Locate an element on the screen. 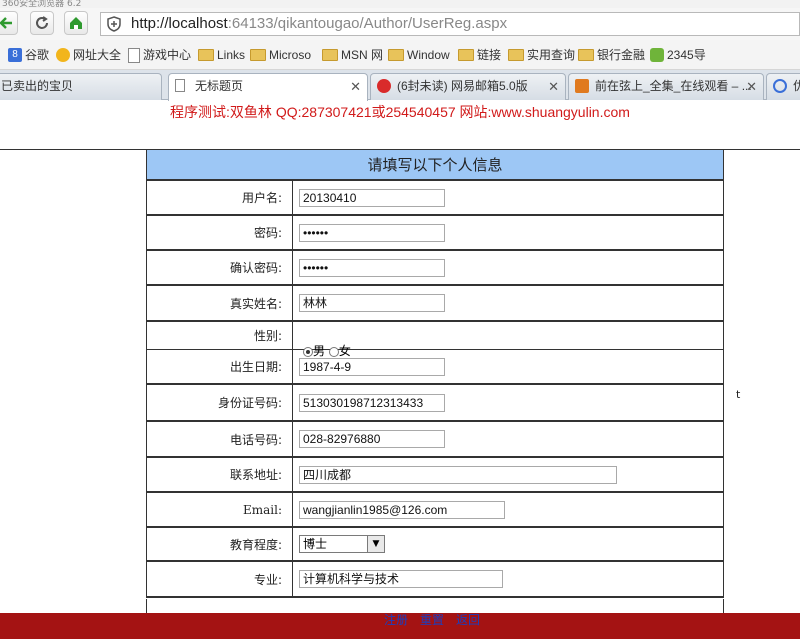 Image resolution: width=800 pixels, height=639 pixels. username-label: 用户名: is located at coordinates (220, 197).